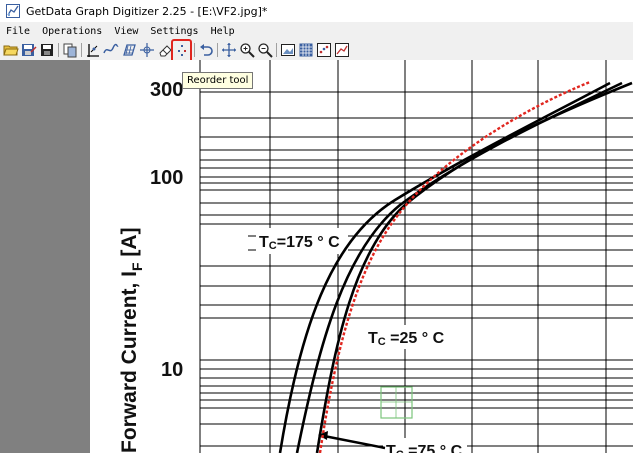  Describe the element at coordinates (229, 50) in the screenshot. I see `pan-icon` at that location.